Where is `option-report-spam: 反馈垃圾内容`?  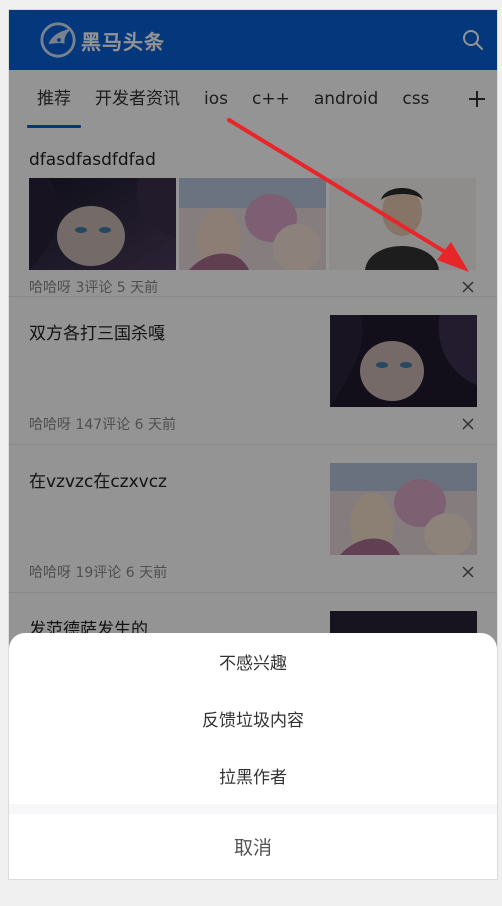
option-report-spam: 反馈垃圾内容 is located at coordinates (253, 718).